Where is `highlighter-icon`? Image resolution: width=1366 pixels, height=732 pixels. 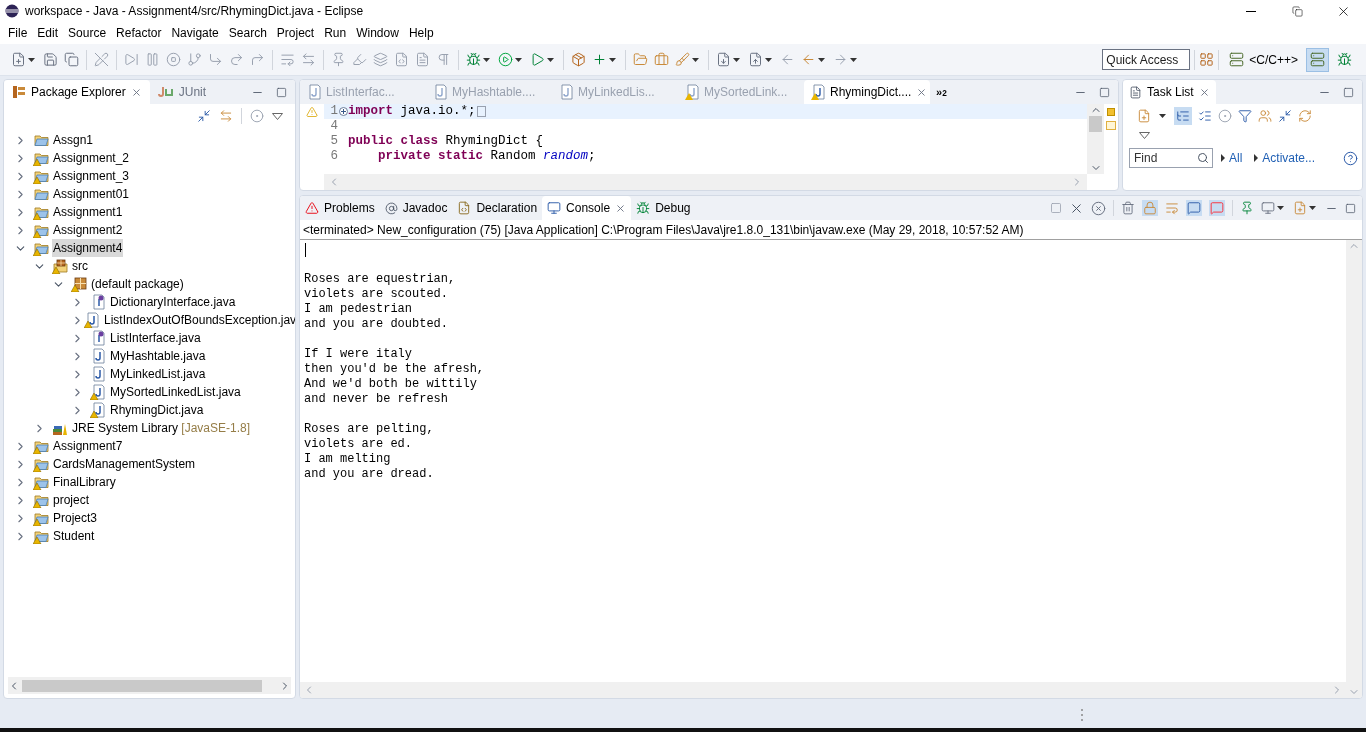
highlighter-icon is located at coordinates (359, 59).